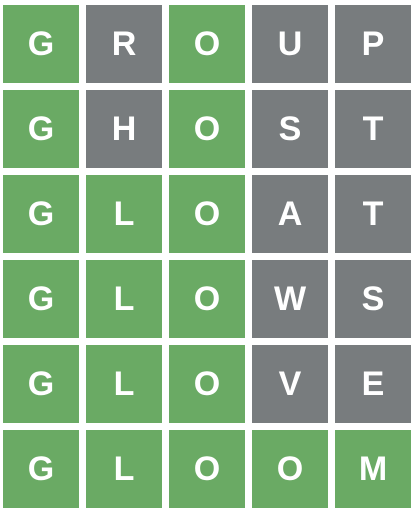 This screenshot has width=418, height=510. Describe the element at coordinates (290, 469) in the screenshot. I see `tile-row-6-col-4: O` at that location.